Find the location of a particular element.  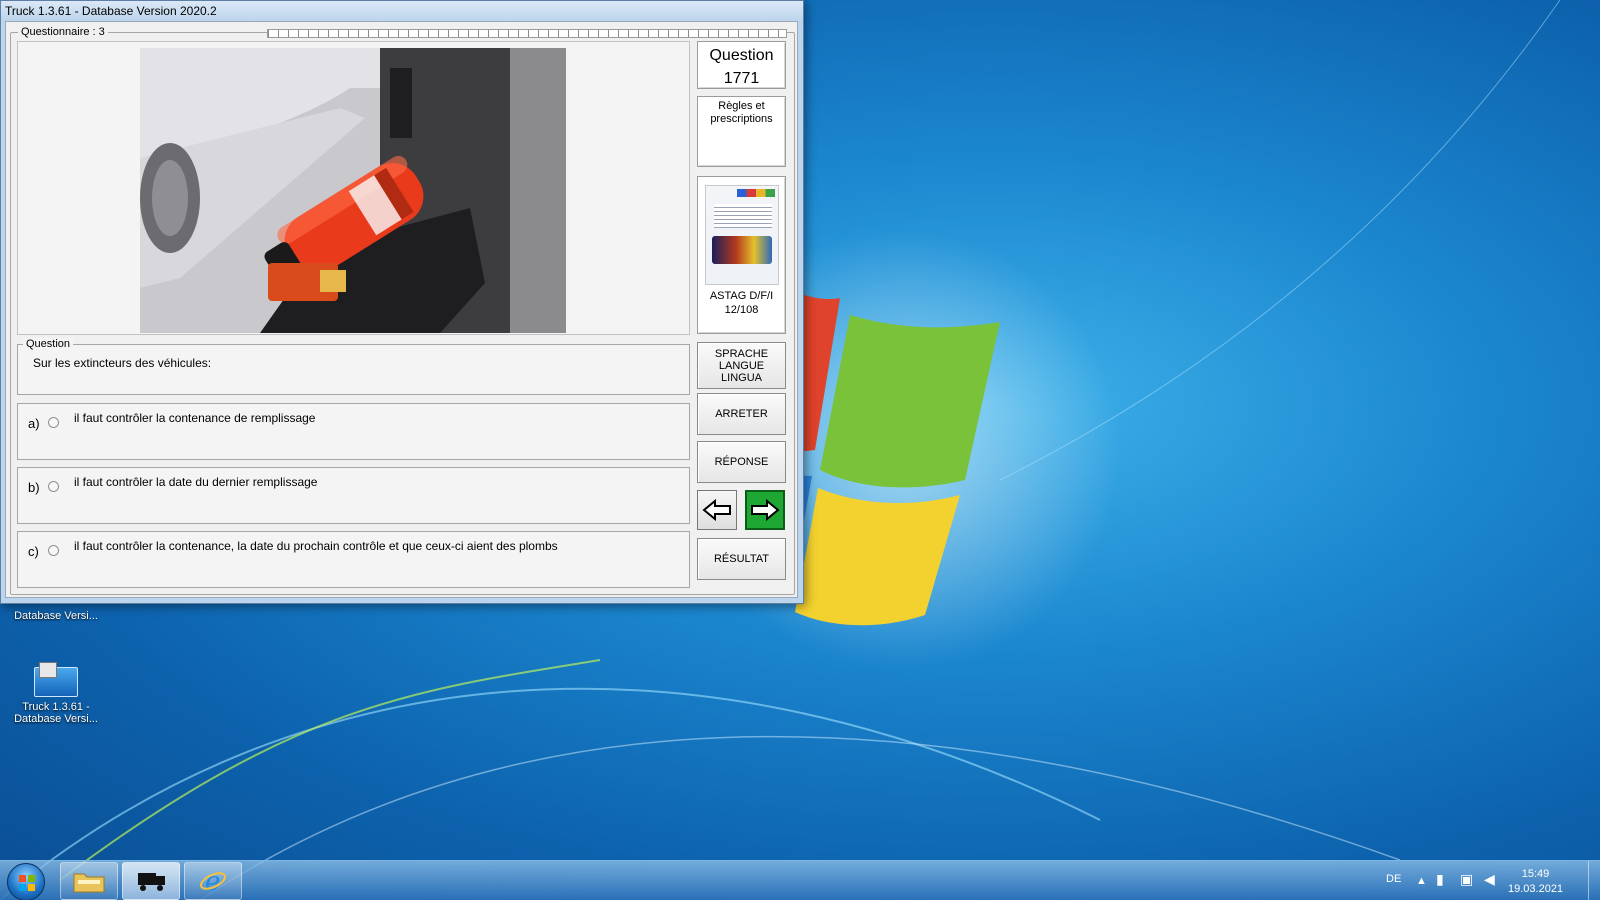

taskbar-browser-button: e is located at coordinates (213, 881).